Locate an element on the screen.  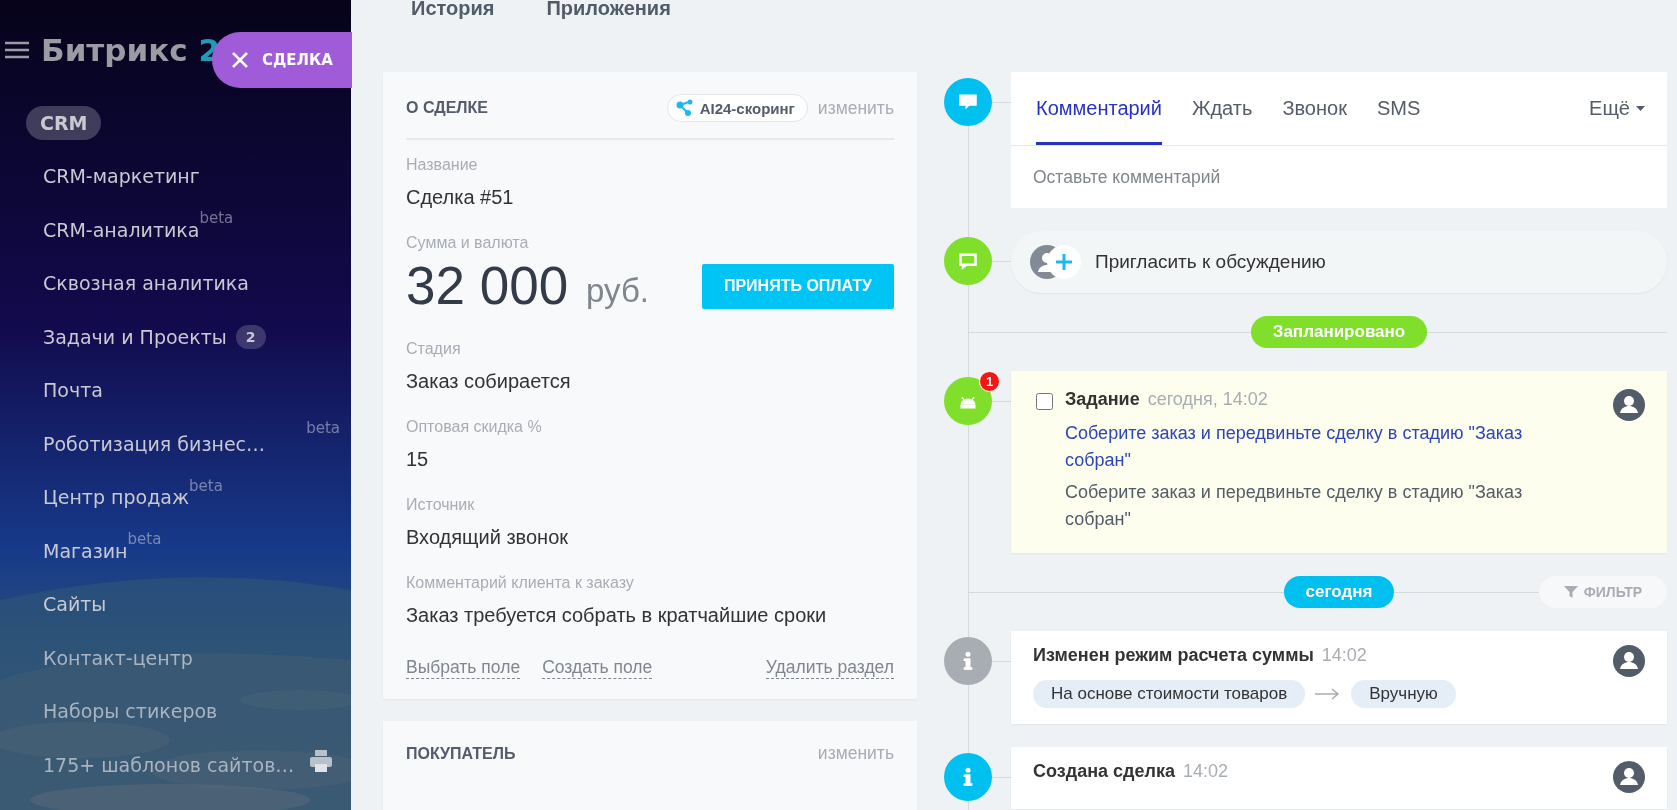
field-value: Заказ требуется собрать в кратчайшие сроки is located at coordinates (617, 615).